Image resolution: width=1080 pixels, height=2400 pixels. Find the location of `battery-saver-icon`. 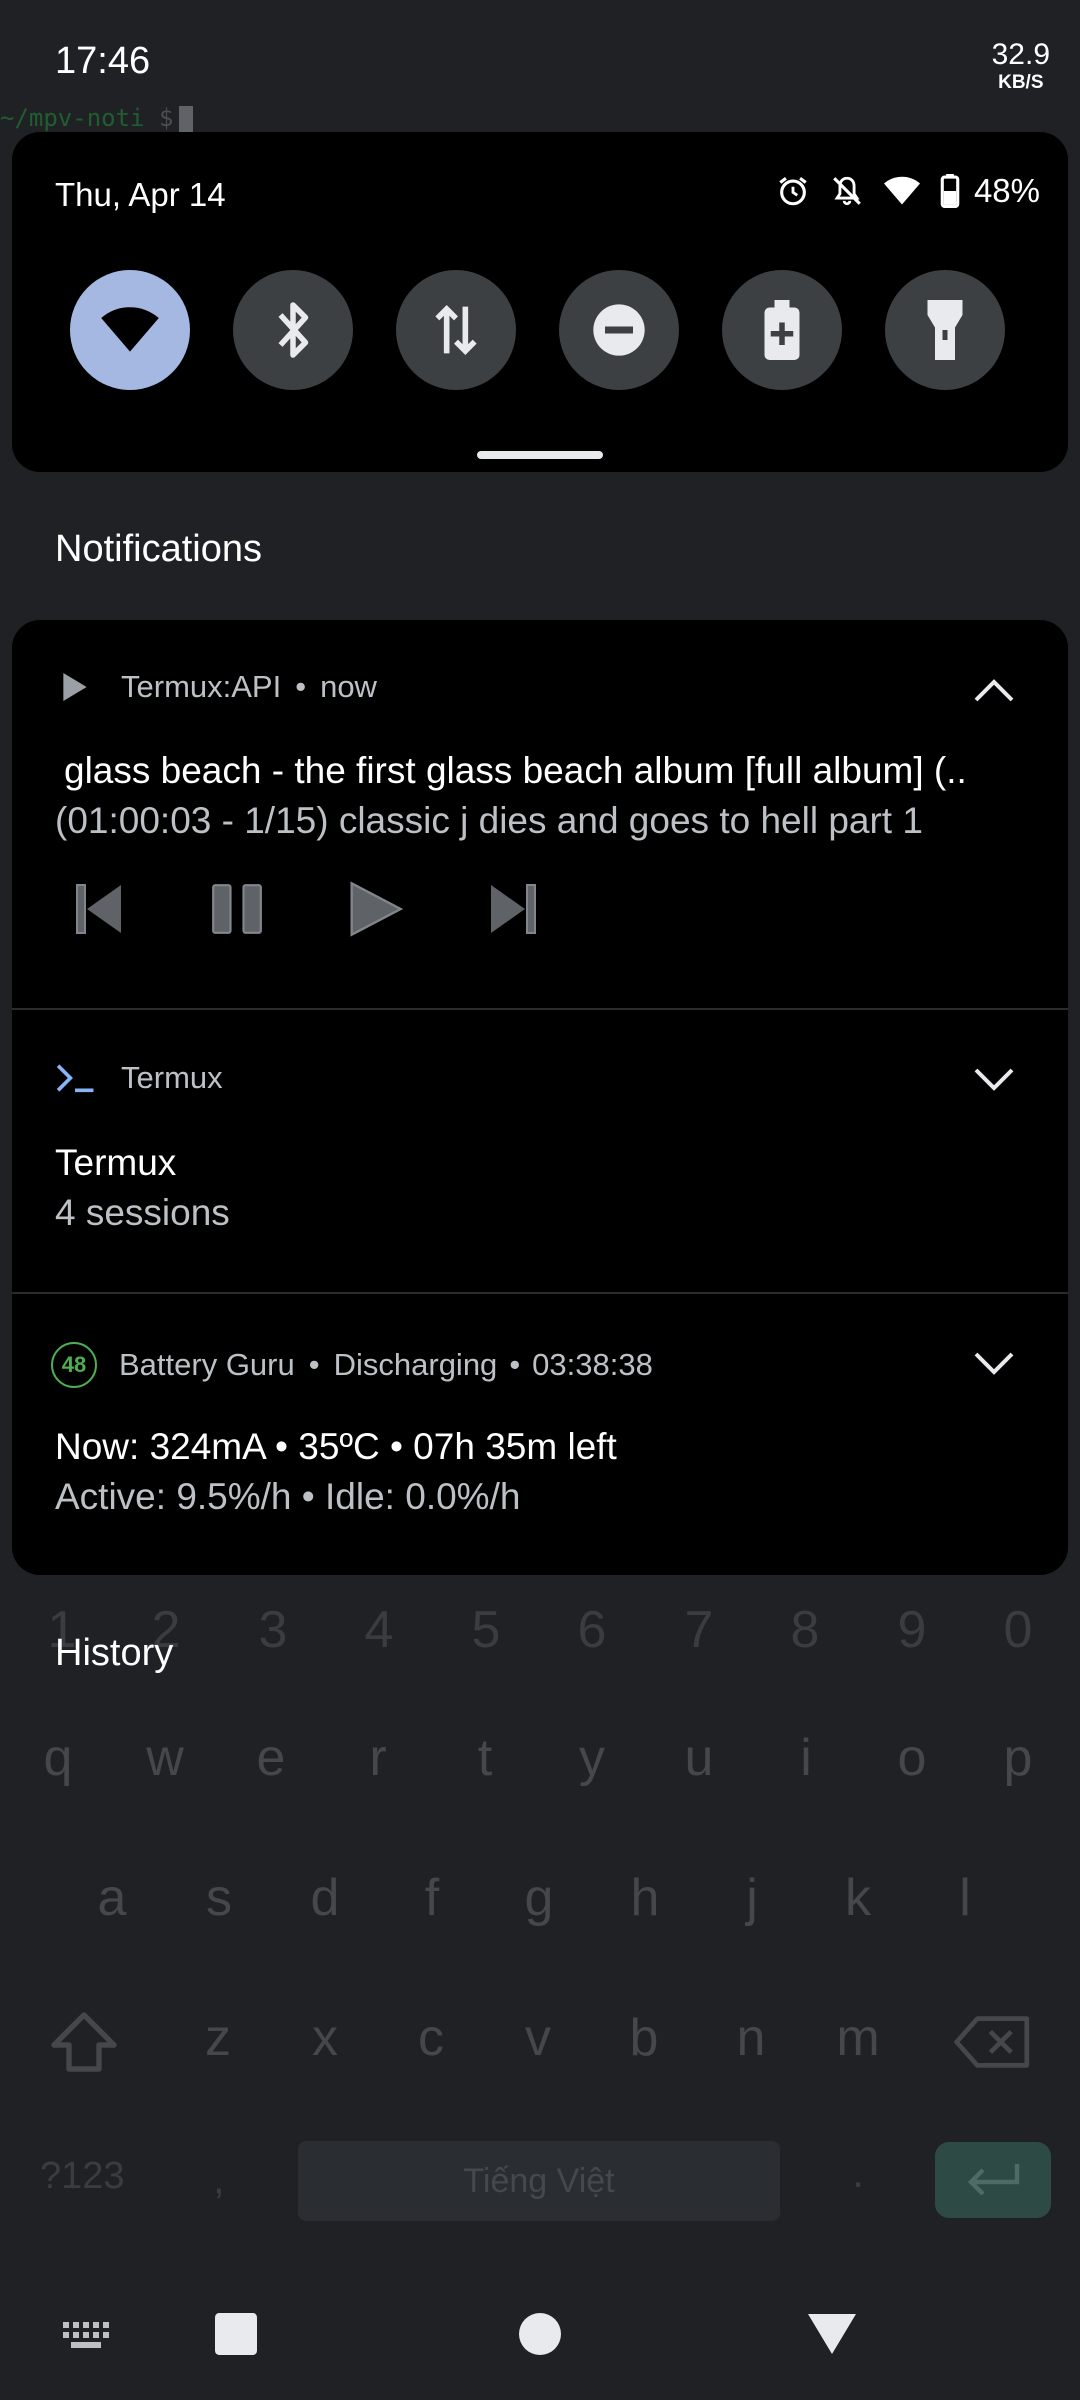

battery-saver-icon is located at coordinates (782, 330).